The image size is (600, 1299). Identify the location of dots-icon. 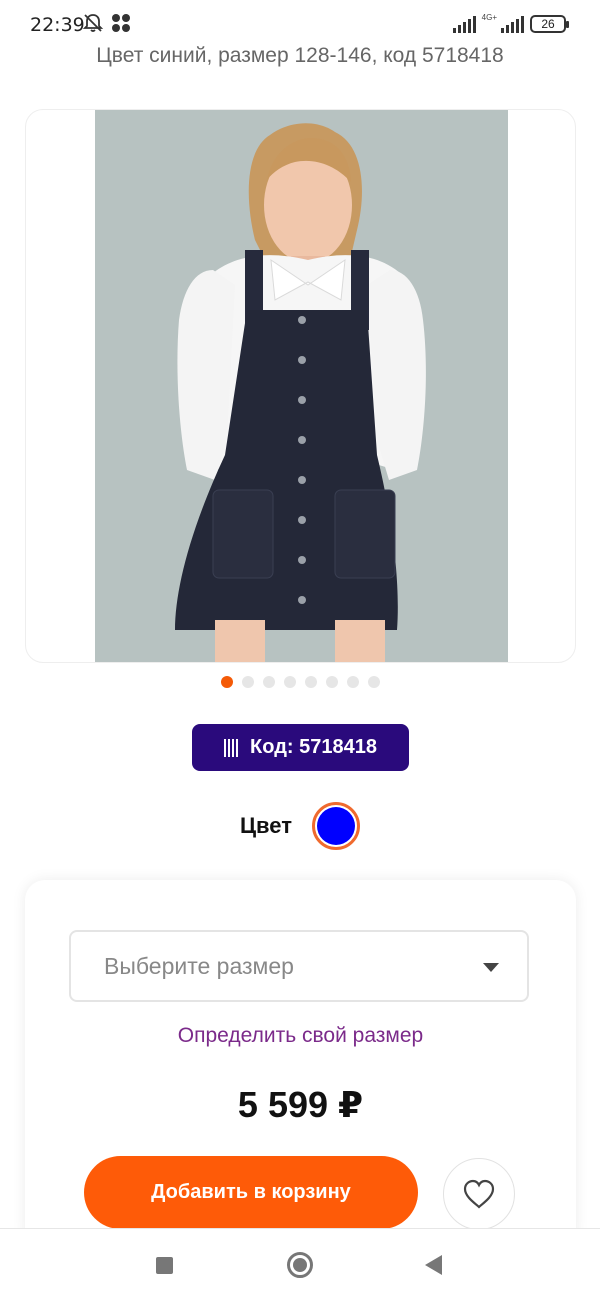
(121, 23).